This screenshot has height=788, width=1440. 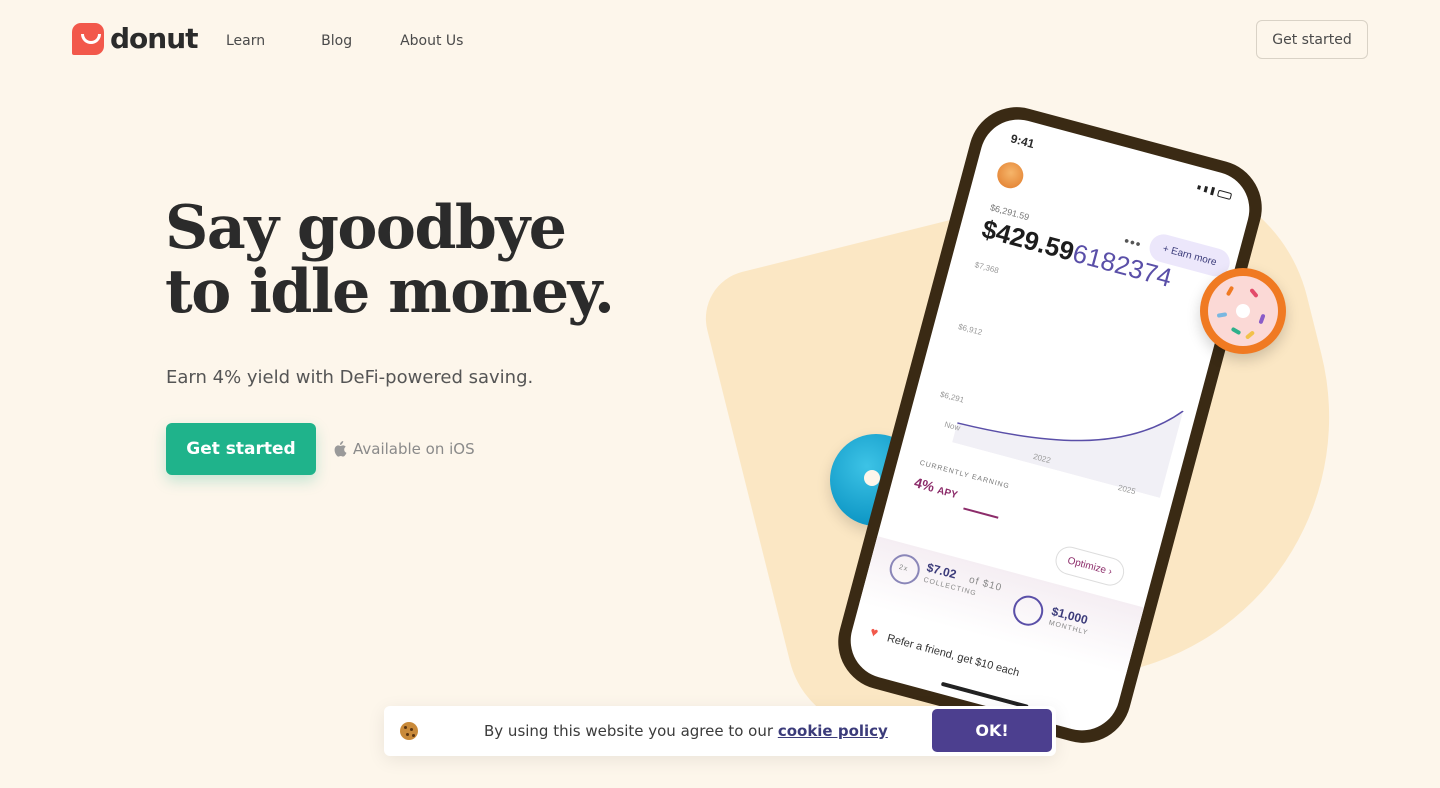 What do you see at coordinates (924, 484) in the screenshot?
I see `apy-value: 4%` at bounding box center [924, 484].